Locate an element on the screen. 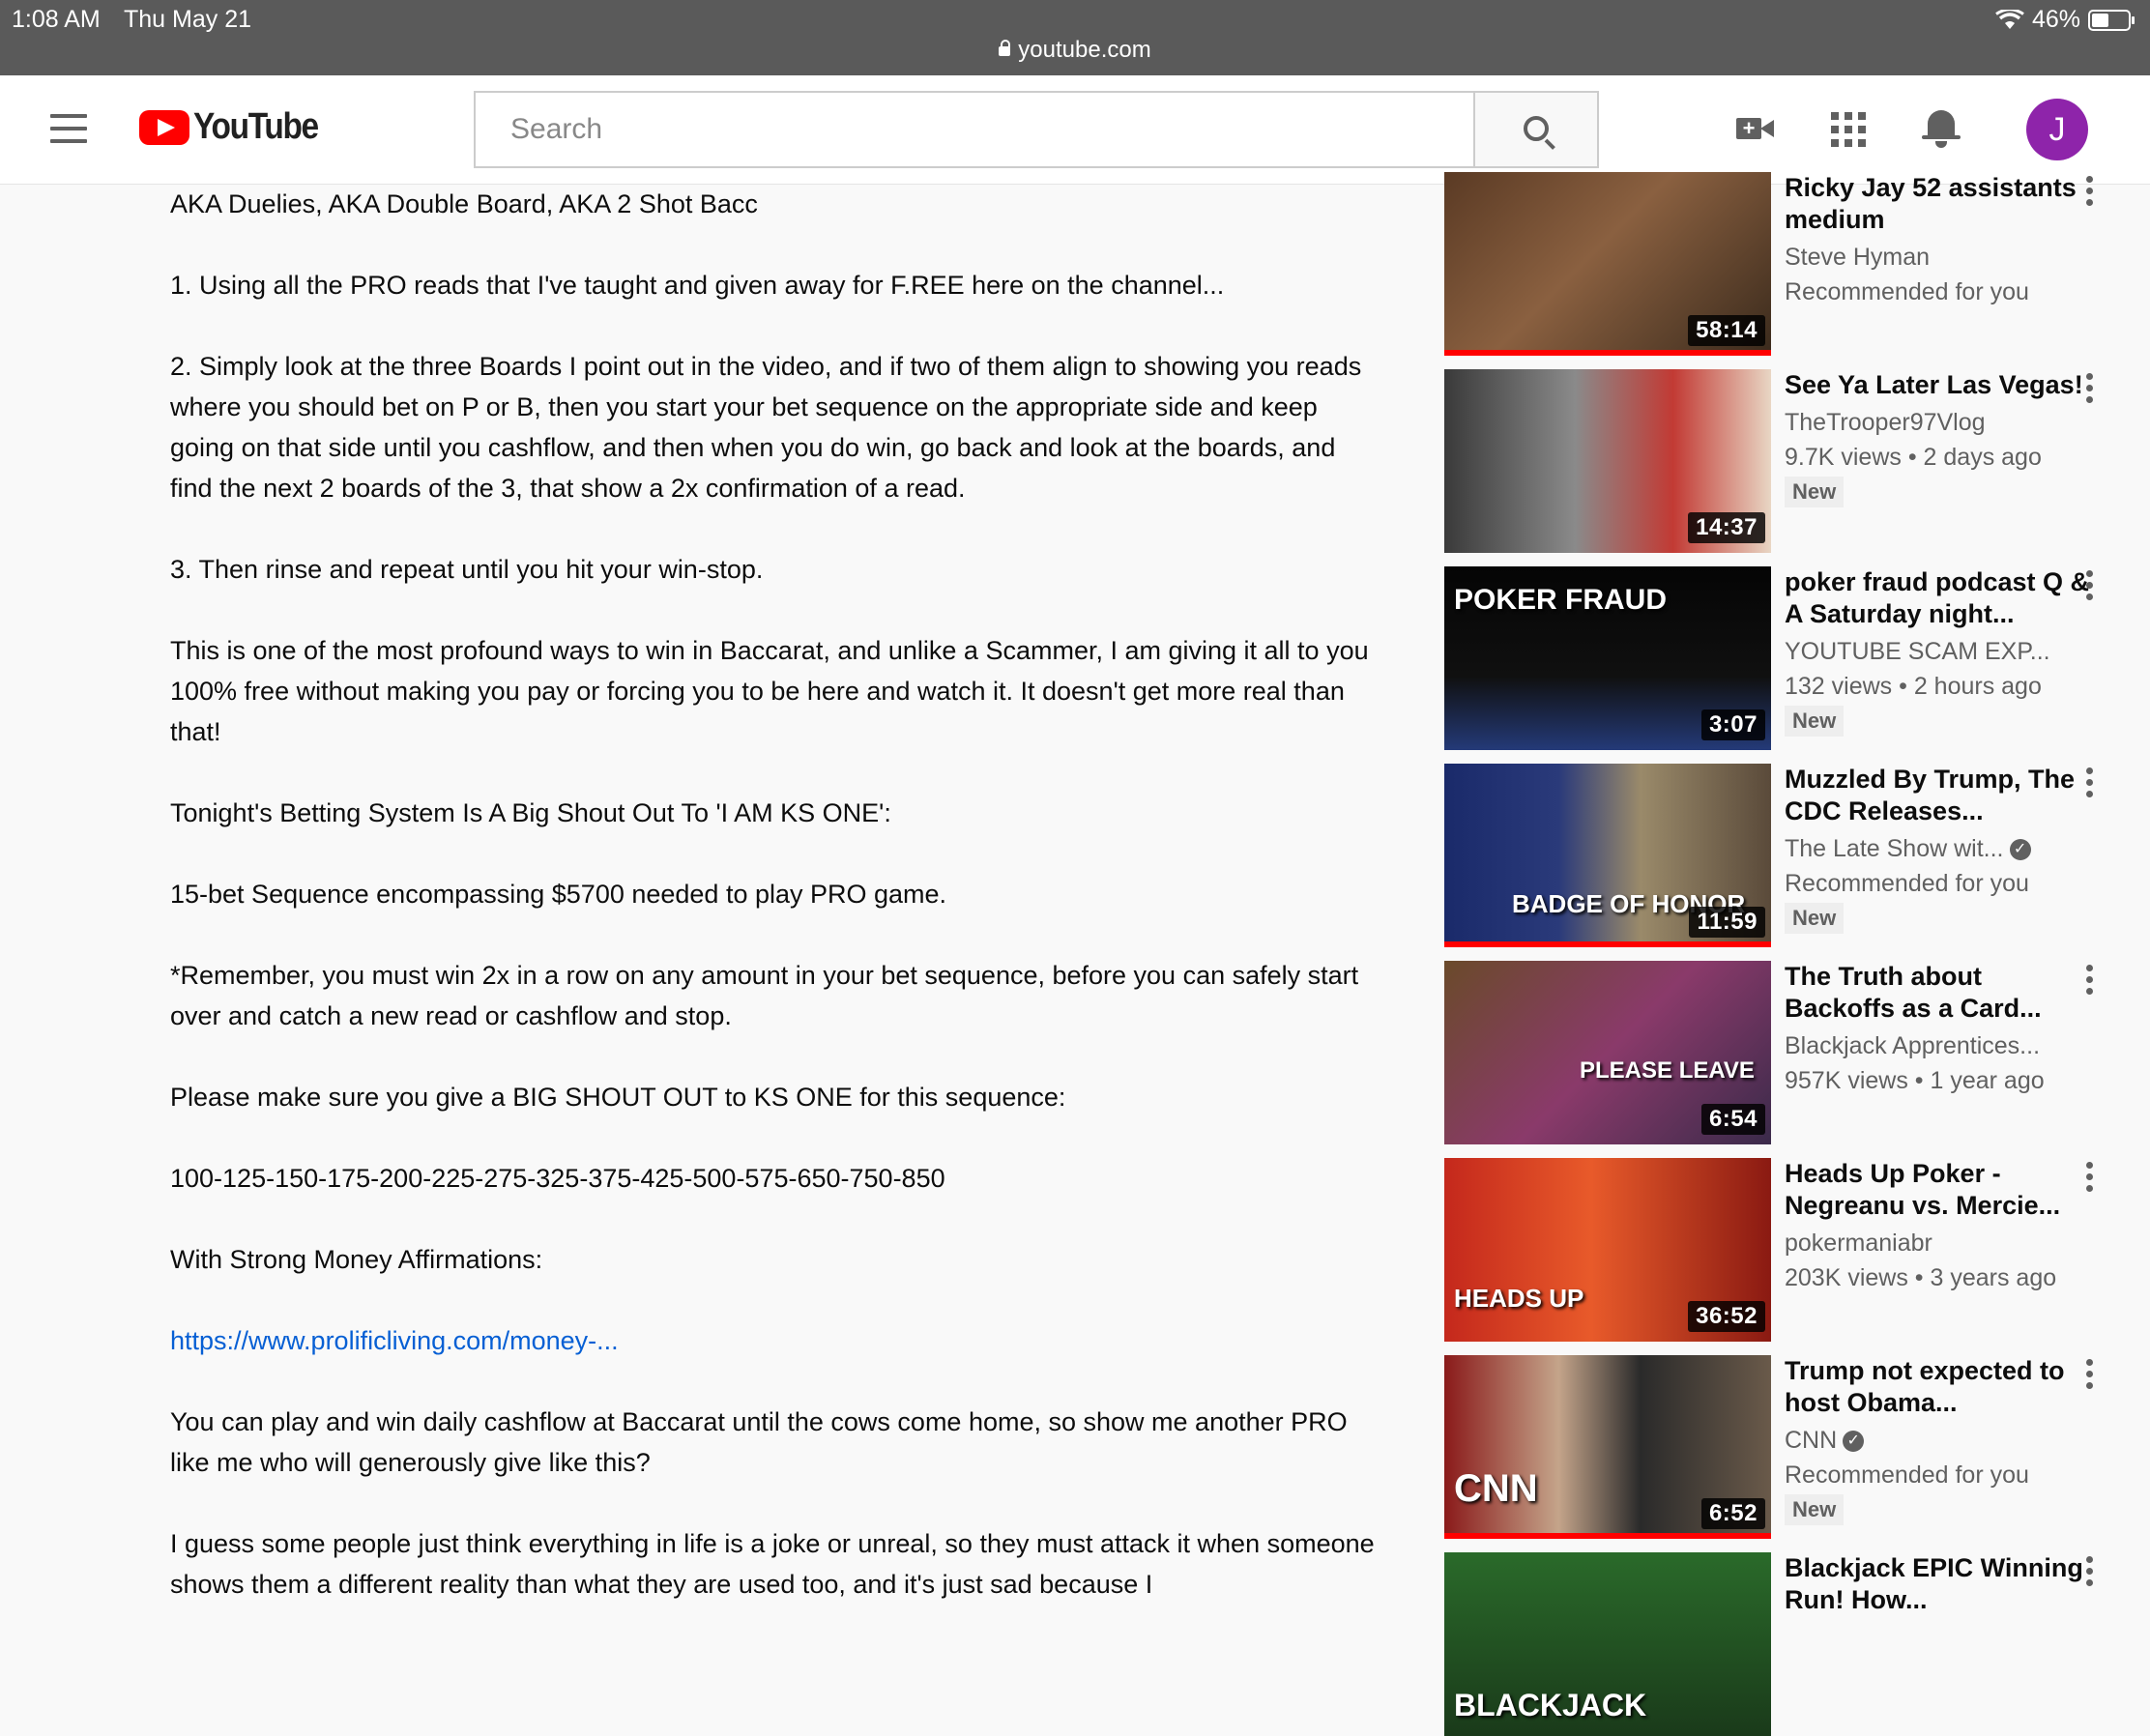  video-duration: 6:52 is located at coordinates (1732, 1513).